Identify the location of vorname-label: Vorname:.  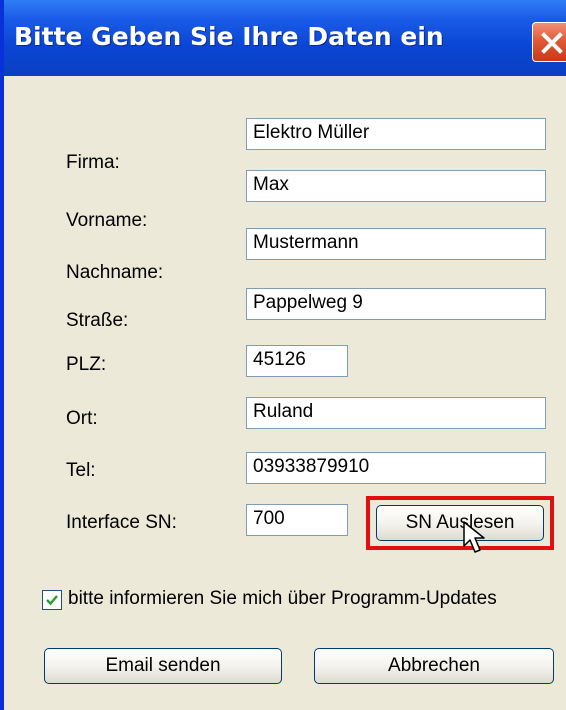
(107, 220).